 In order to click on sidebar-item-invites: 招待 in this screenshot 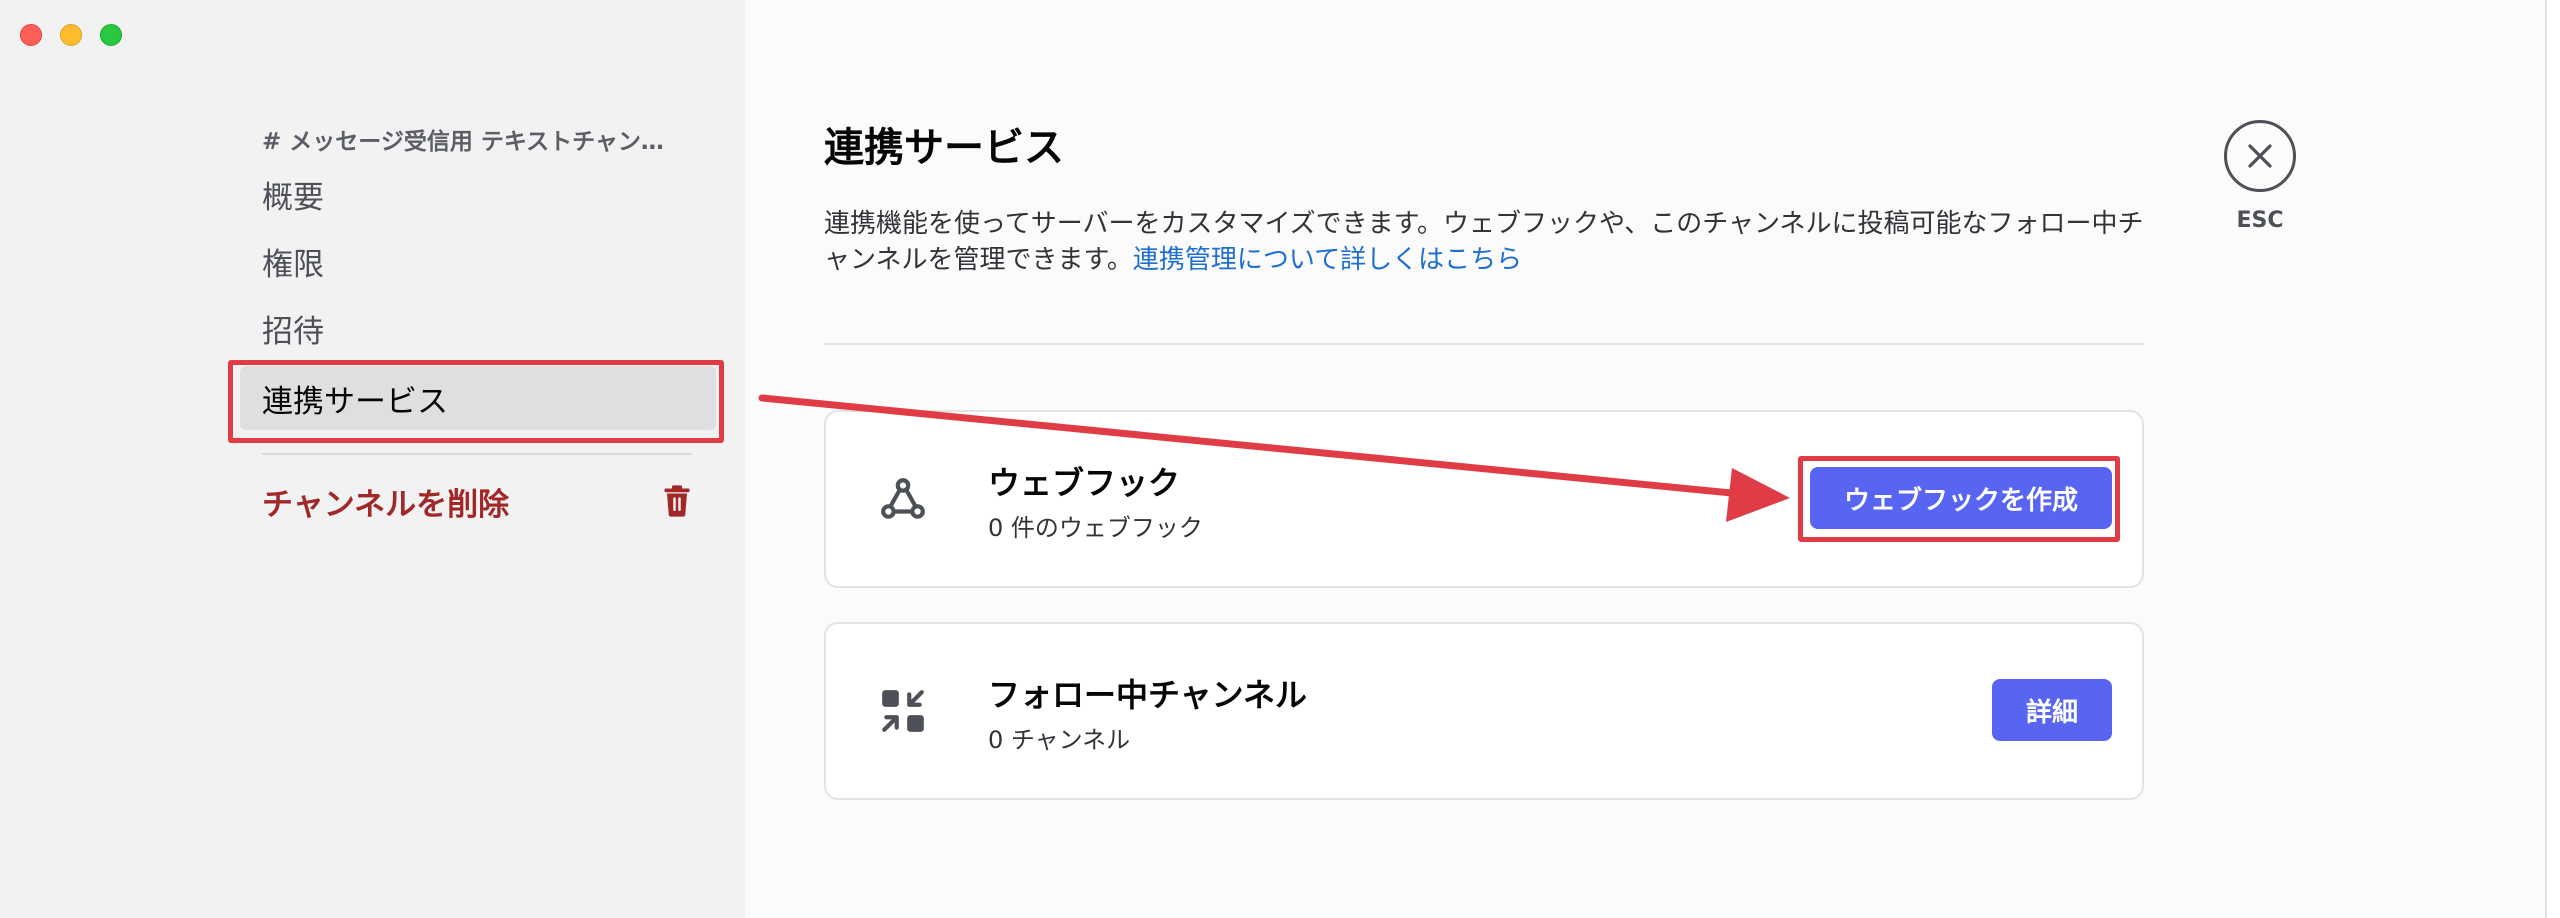, I will do `click(478, 328)`.